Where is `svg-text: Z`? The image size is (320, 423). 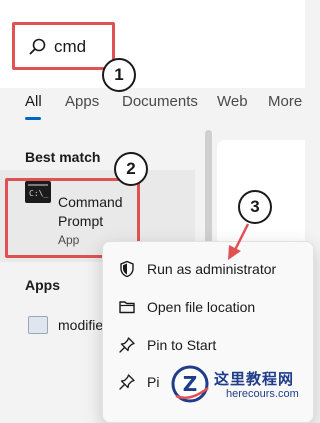
svg-text: Z is located at coordinates (190, 384).